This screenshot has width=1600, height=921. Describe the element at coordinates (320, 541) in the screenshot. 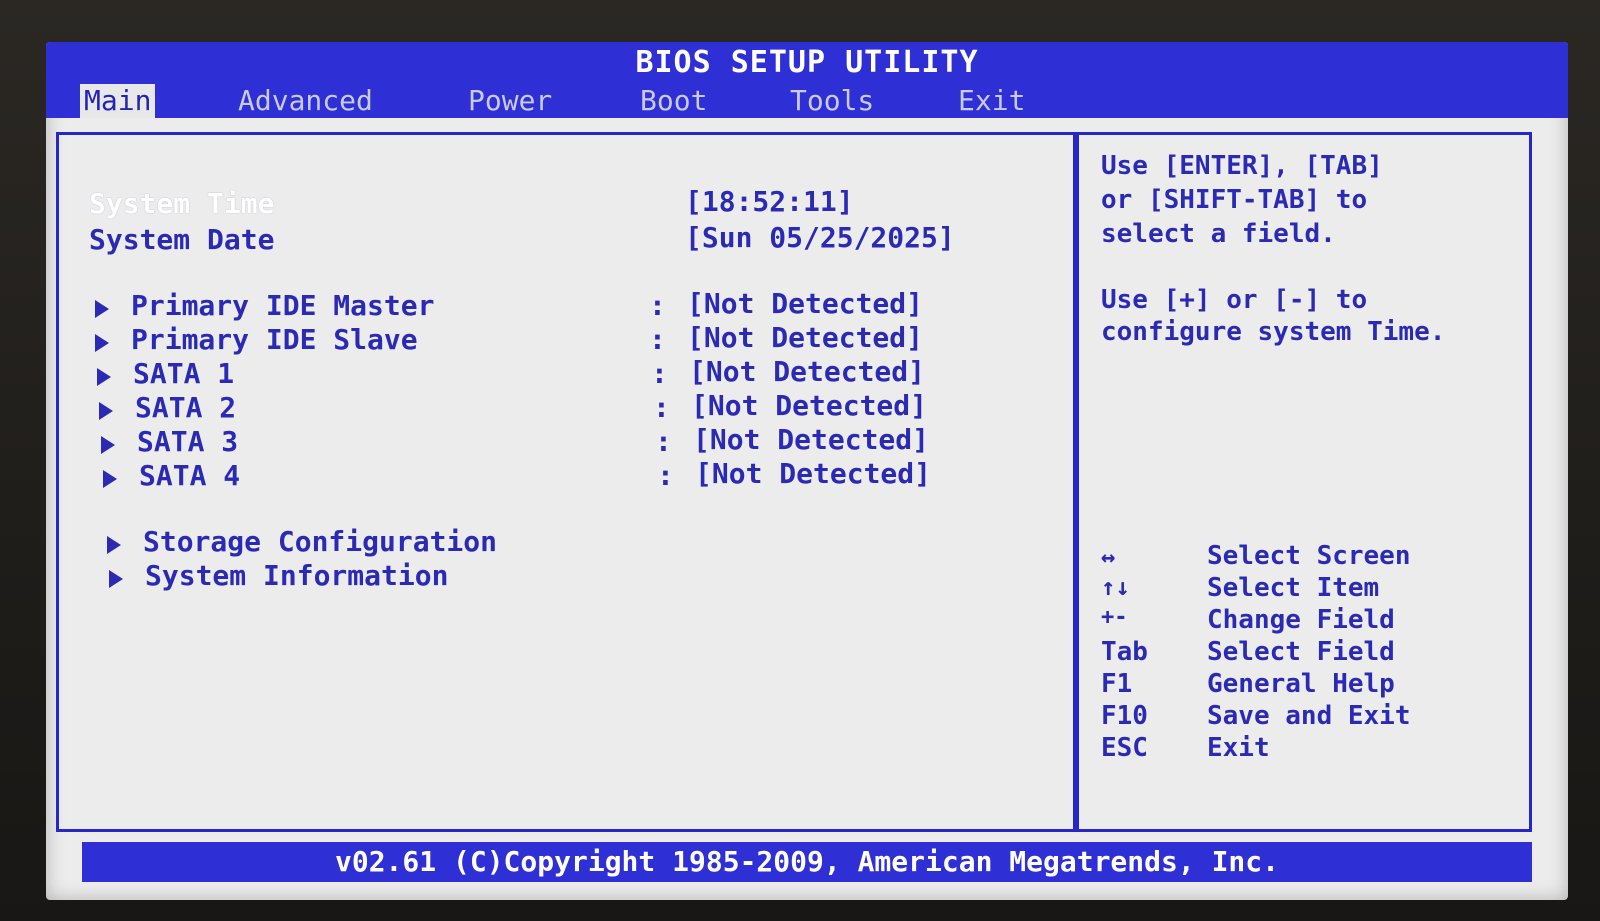

I see `submenu-label: Storage Configuration` at that location.